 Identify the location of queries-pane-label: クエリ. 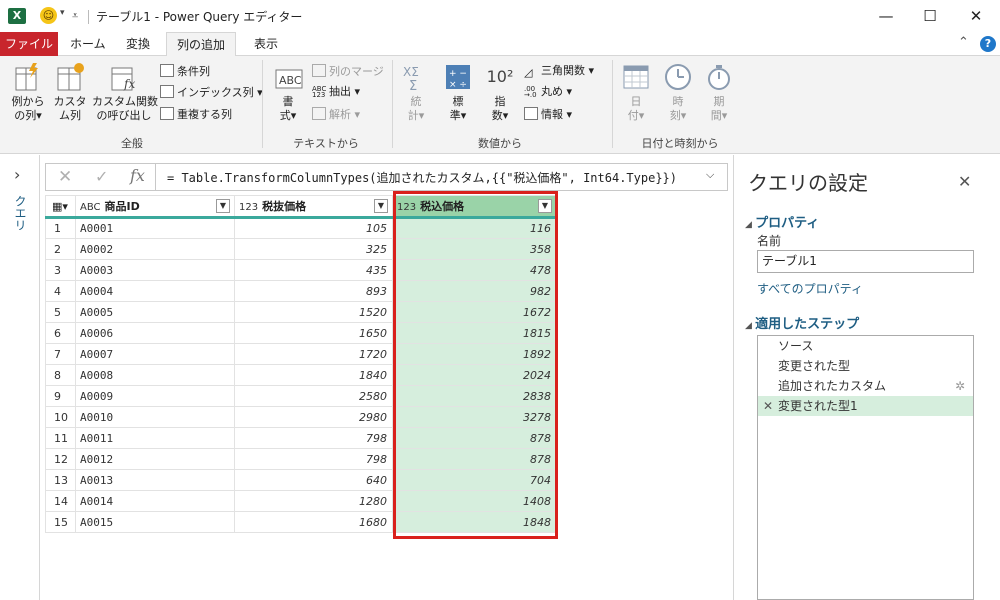
(20, 213).